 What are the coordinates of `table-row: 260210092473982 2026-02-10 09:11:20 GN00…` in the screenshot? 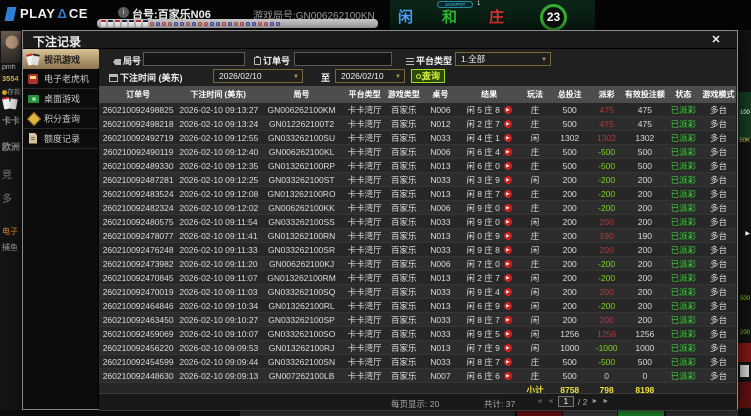 It's located at (417, 263).